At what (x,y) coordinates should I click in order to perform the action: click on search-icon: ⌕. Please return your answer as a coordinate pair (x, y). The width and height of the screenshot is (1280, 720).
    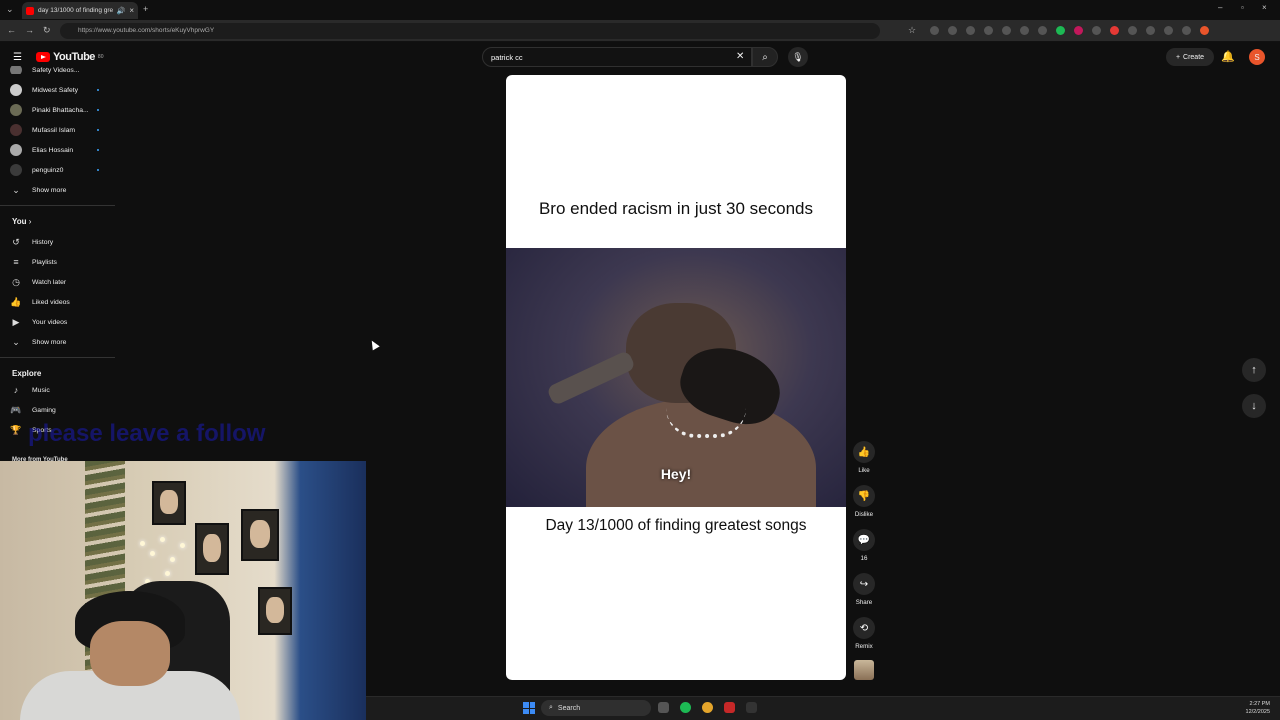
    Looking at the image, I should click on (765, 57).